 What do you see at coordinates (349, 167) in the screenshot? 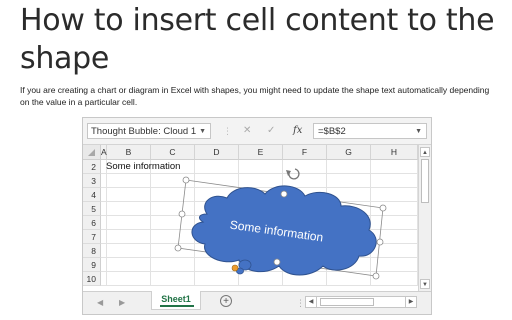
I see `cell-g2` at bounding box center [349, 167].